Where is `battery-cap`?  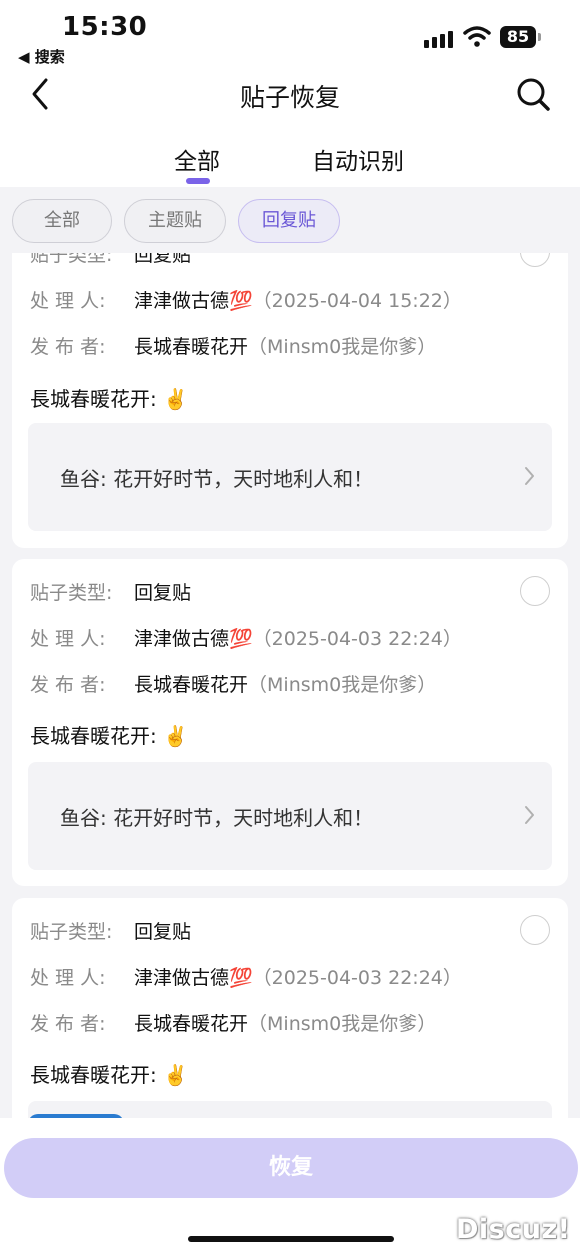 battery-cap is located at coordinates (539, 37).